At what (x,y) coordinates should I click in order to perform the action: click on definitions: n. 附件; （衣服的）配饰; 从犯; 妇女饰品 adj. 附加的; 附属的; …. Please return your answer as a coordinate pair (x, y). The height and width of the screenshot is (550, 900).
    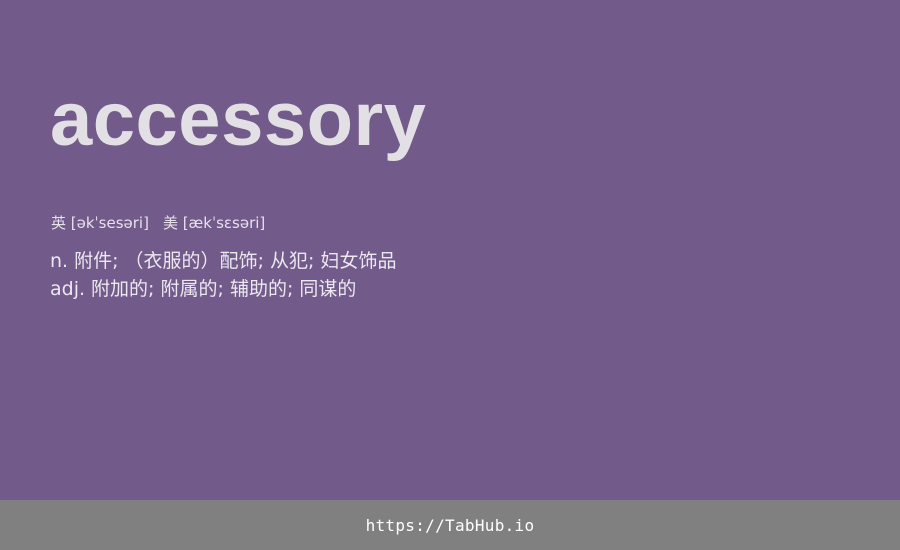
    Looking at the image, I should click on (223, 275).